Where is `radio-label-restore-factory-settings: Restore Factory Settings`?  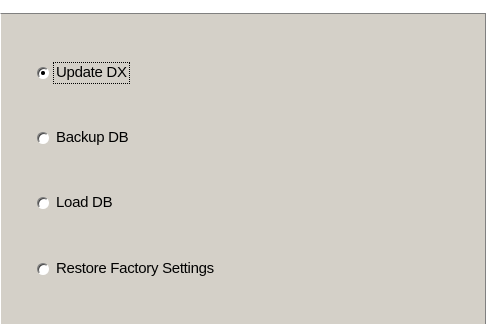 radio-label-restore-factory-settings: Restore Factory Settings is located at coordinates (135, 268).